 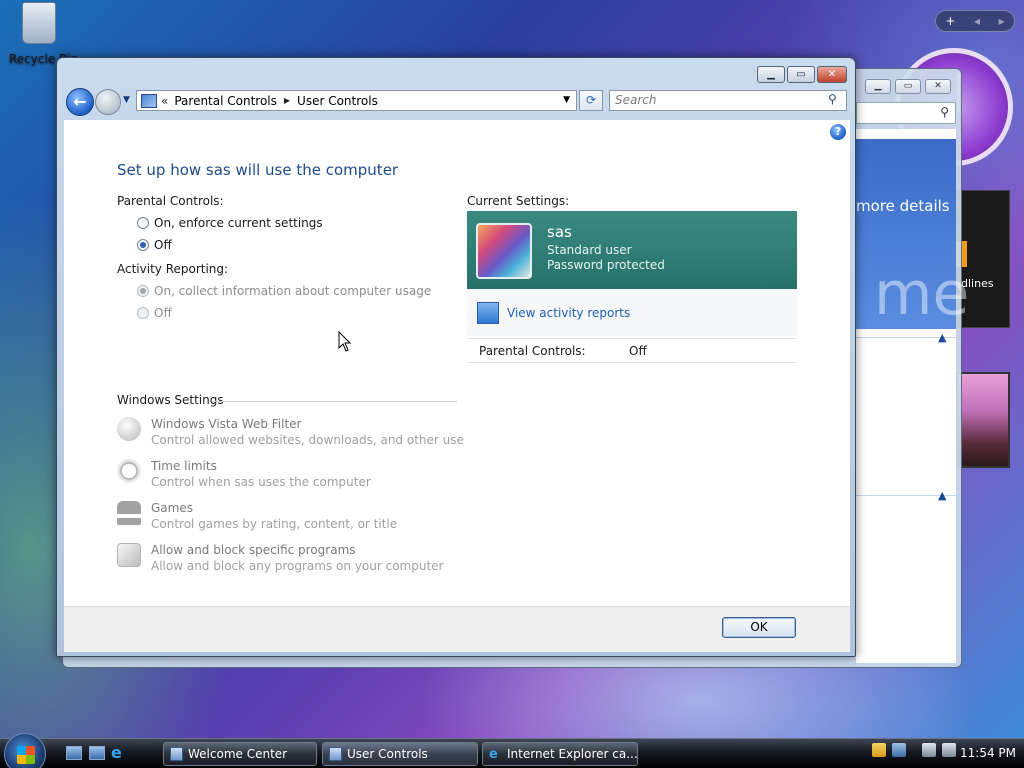 What do you see at coordinates (41, 34) in the screenshot?
I see `desktop-icon-recycle-bin: Recycle Bin` at bounding box center [41, 34].